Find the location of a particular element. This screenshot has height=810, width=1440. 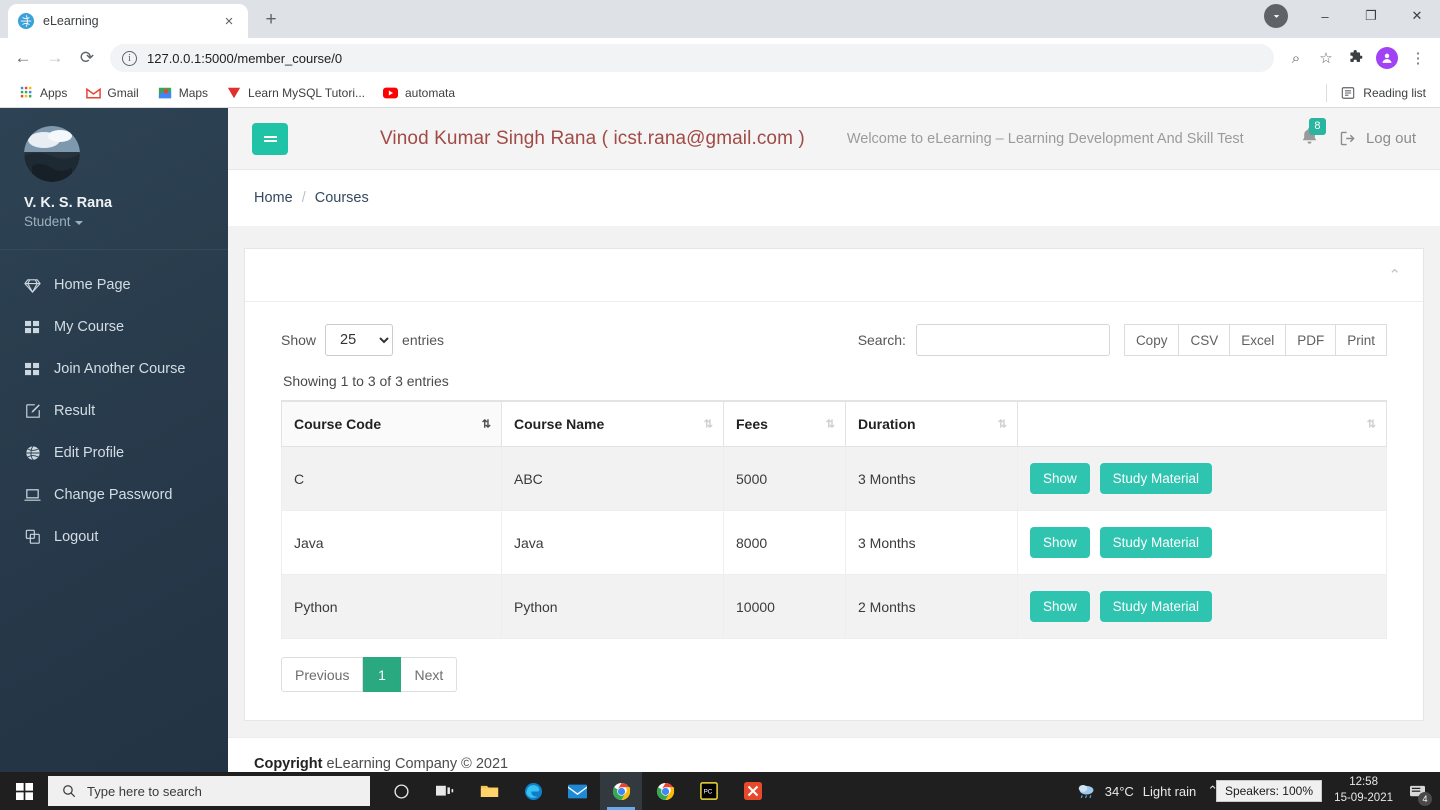

bookmark-automata: automata is located at coordinates (419, 93).